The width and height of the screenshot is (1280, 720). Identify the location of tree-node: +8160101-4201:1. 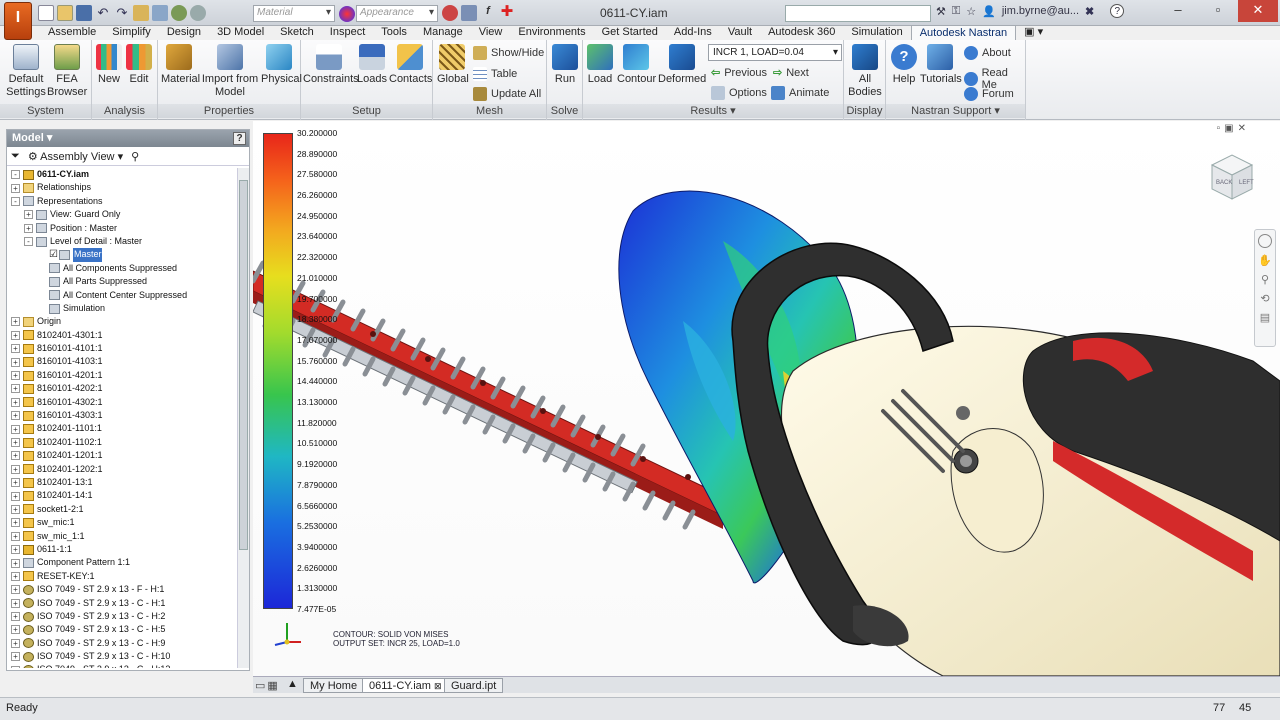
(122, 375).